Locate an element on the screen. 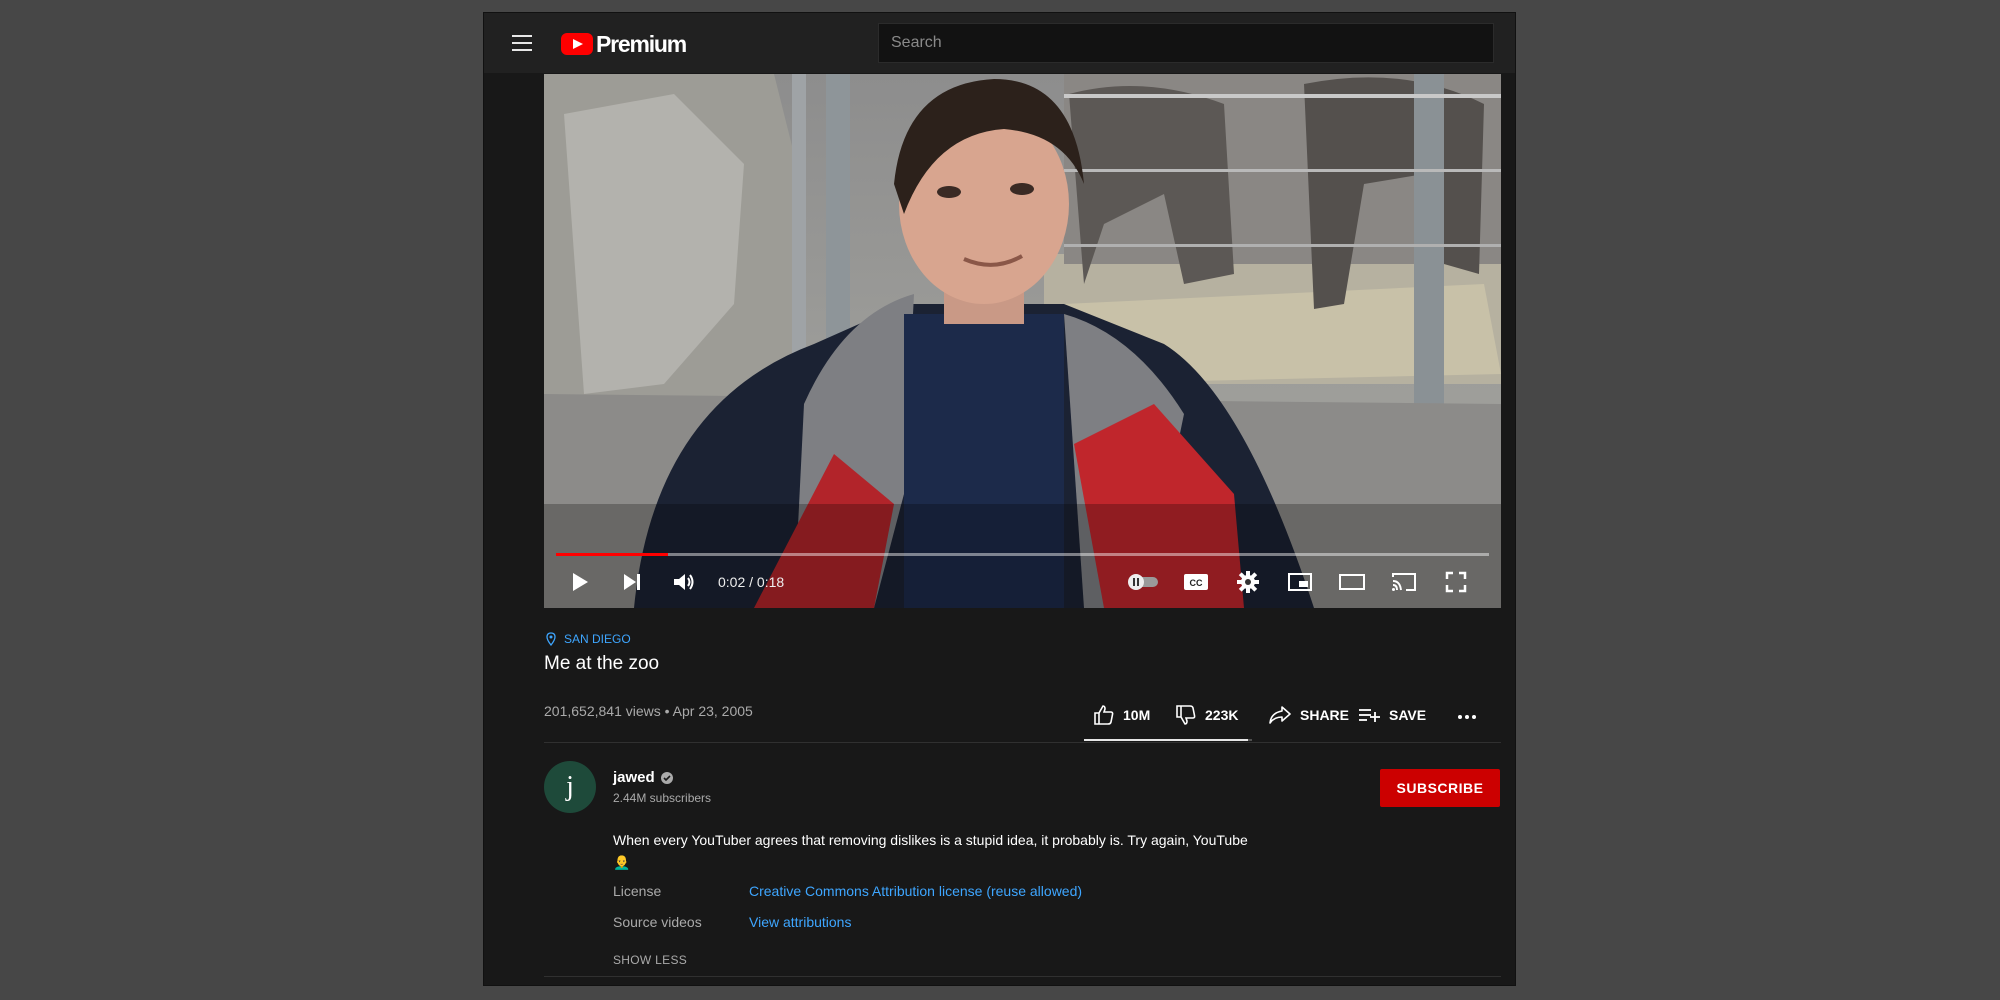  channel-name: jawed is located at coordinates (634, 777).